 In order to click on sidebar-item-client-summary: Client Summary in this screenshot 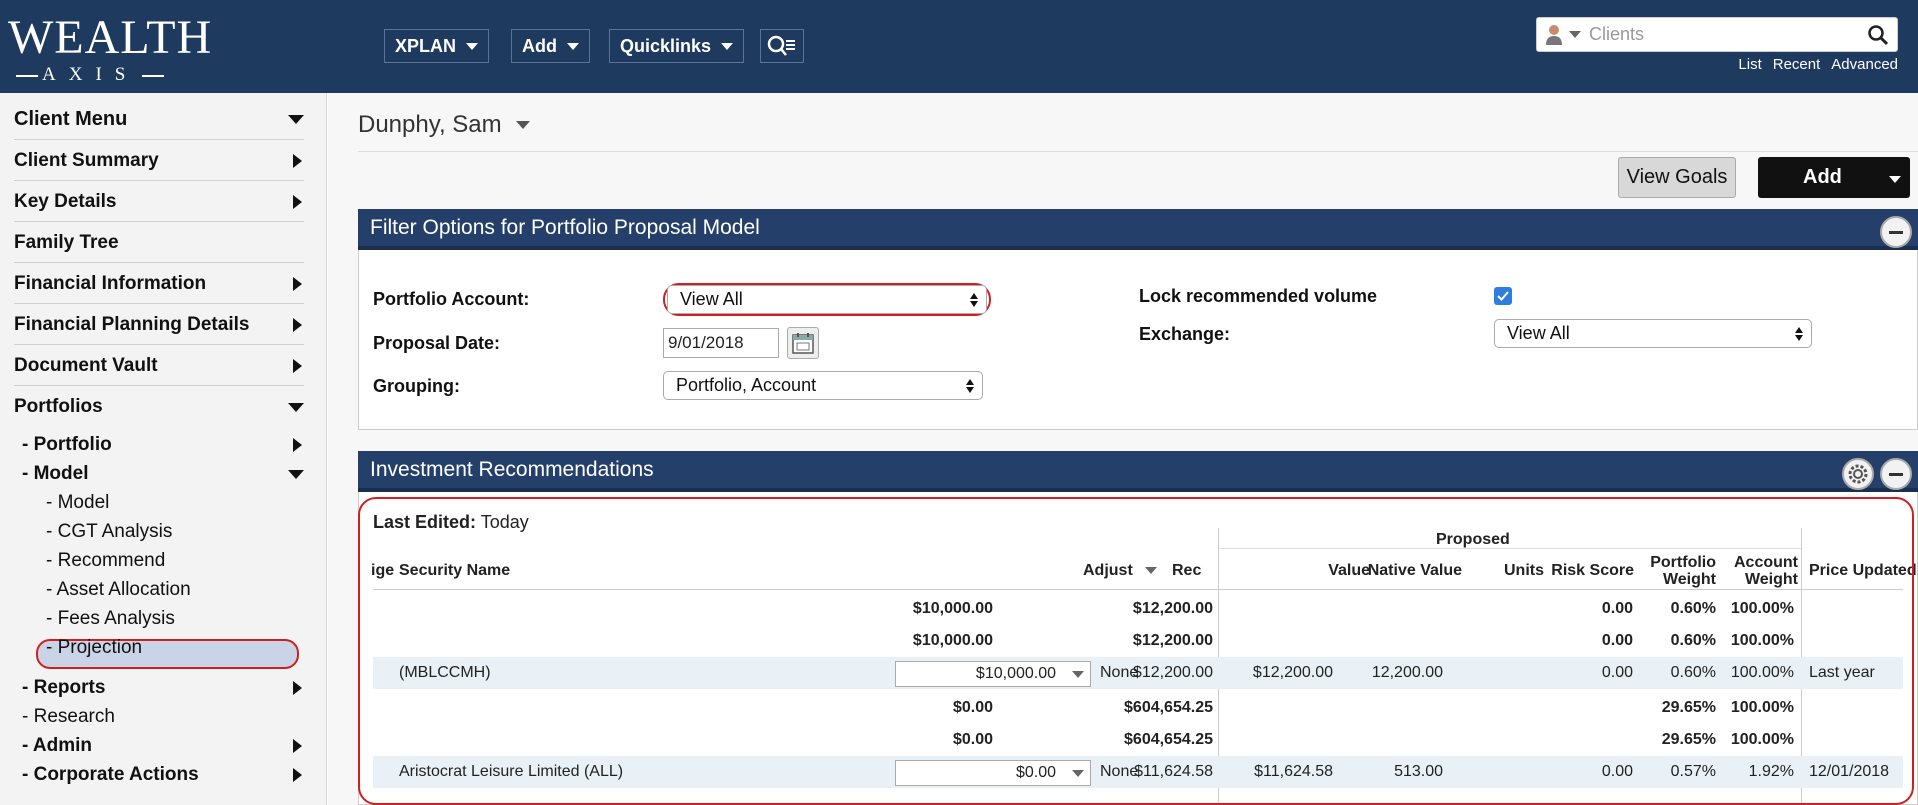, I will do `click(159, 161)`.